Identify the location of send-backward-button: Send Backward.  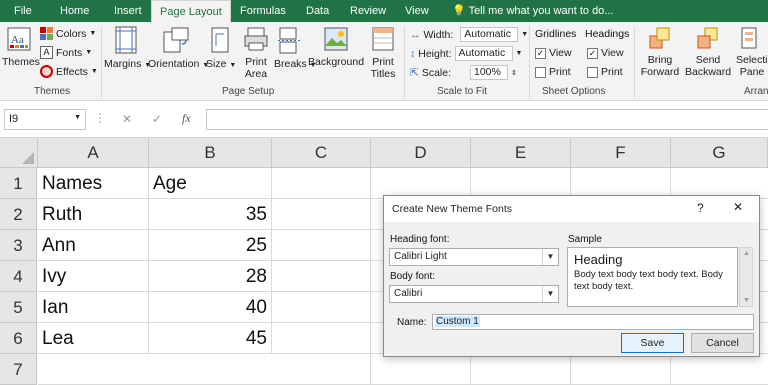
(708, 52).